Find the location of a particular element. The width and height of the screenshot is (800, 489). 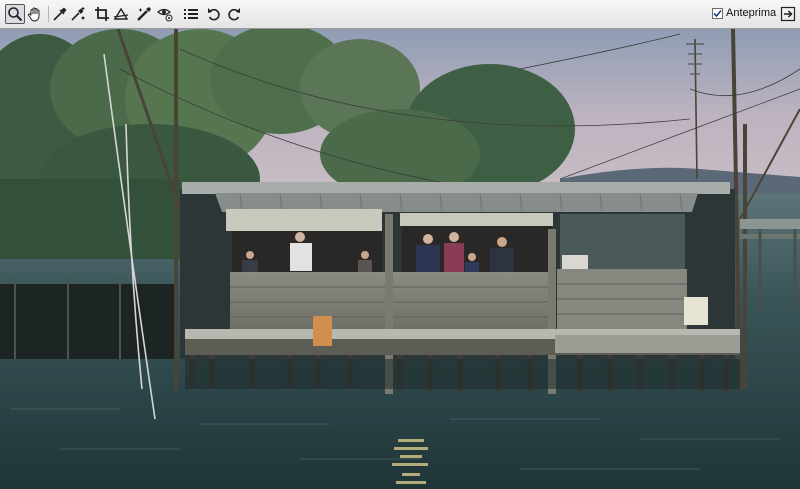

preferences-list-icon is located at coordinates (191, 14).